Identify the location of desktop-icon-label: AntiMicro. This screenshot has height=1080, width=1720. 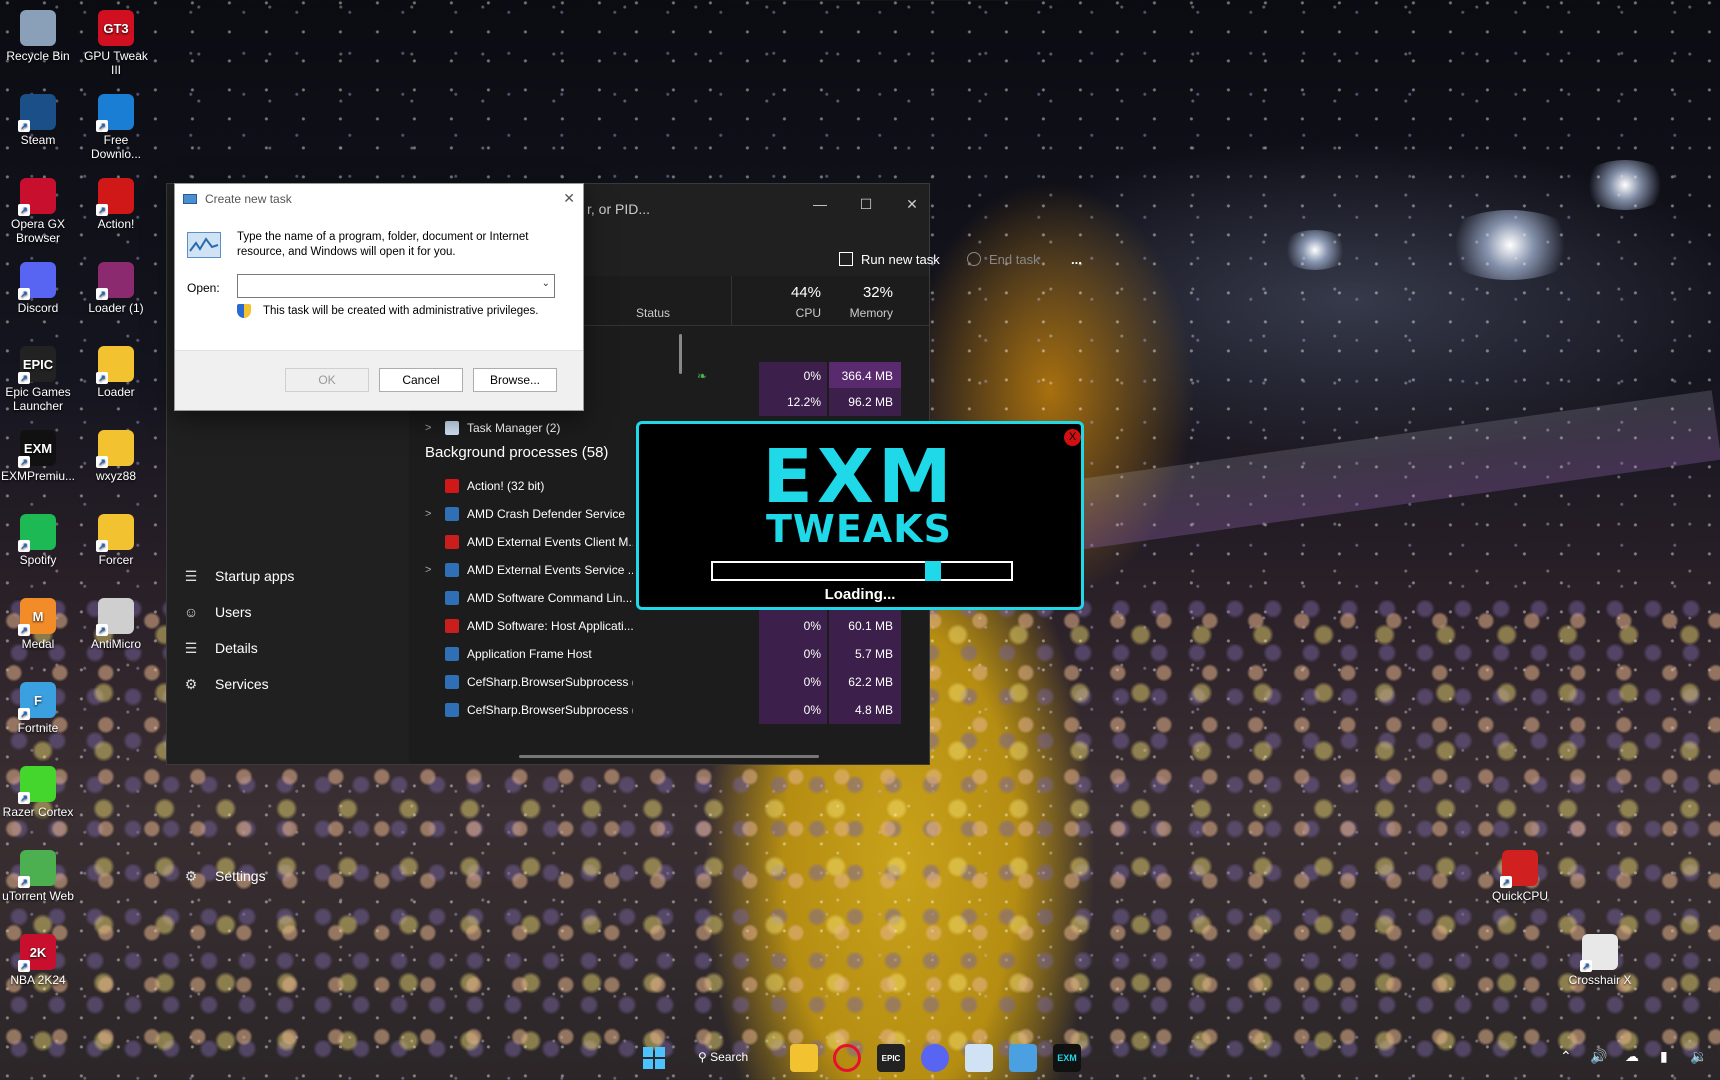
(115, 644).